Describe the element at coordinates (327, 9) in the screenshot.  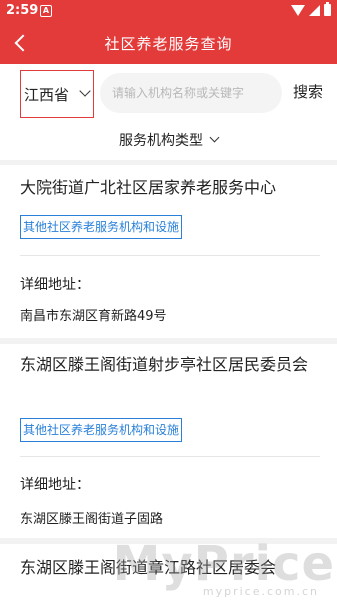
I see `battery-icon` at that location.